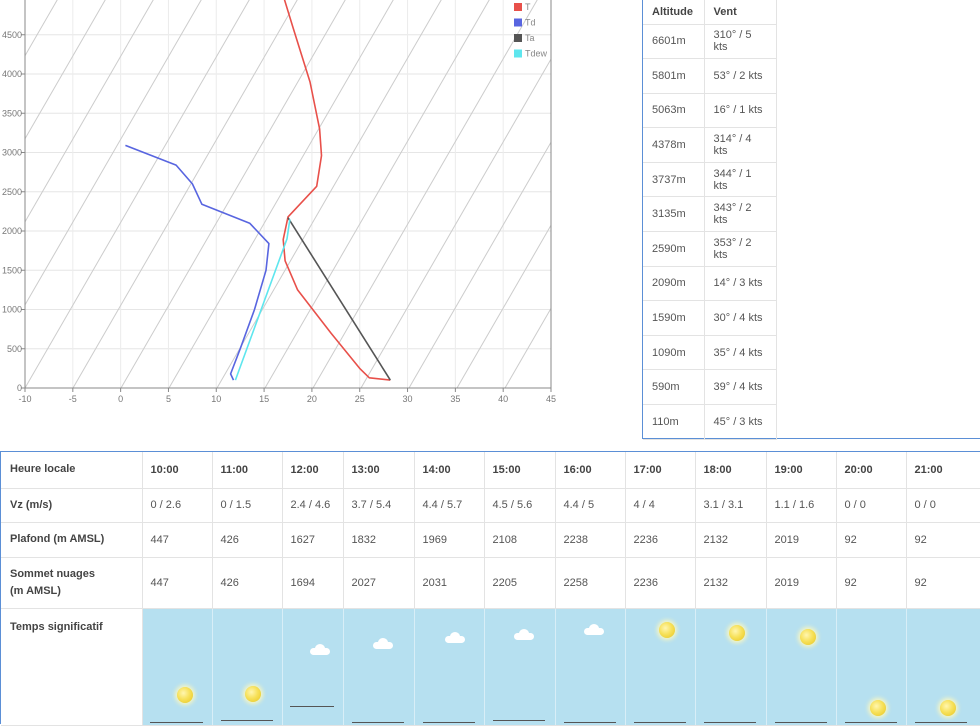  Describe the element at coordinates (247, 505) in the screenshot. I see `vz-cell: 0 / 1.5` at that location.